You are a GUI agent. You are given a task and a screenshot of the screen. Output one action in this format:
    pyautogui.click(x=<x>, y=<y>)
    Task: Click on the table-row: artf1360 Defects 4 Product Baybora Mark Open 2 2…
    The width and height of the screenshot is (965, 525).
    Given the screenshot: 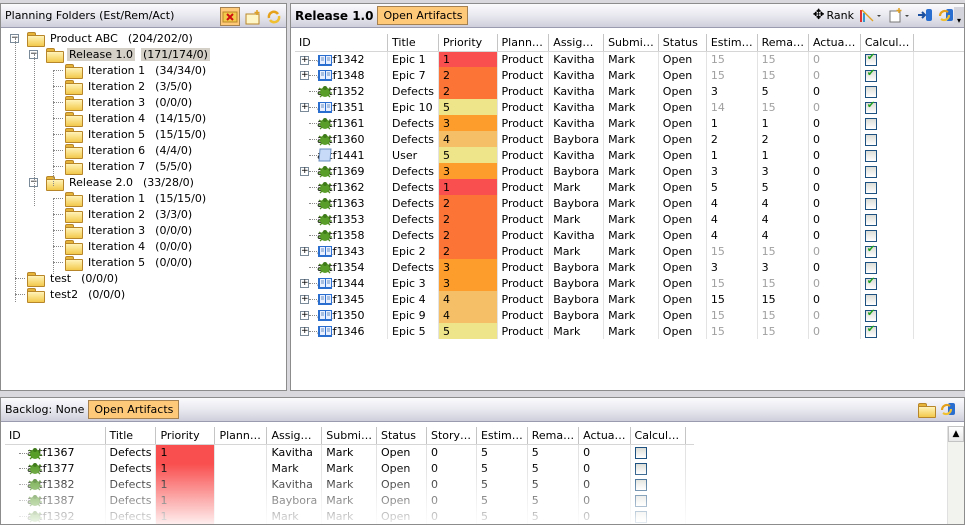 What is the action you would take?
    pyautogui.click(x=629, y=139)
    